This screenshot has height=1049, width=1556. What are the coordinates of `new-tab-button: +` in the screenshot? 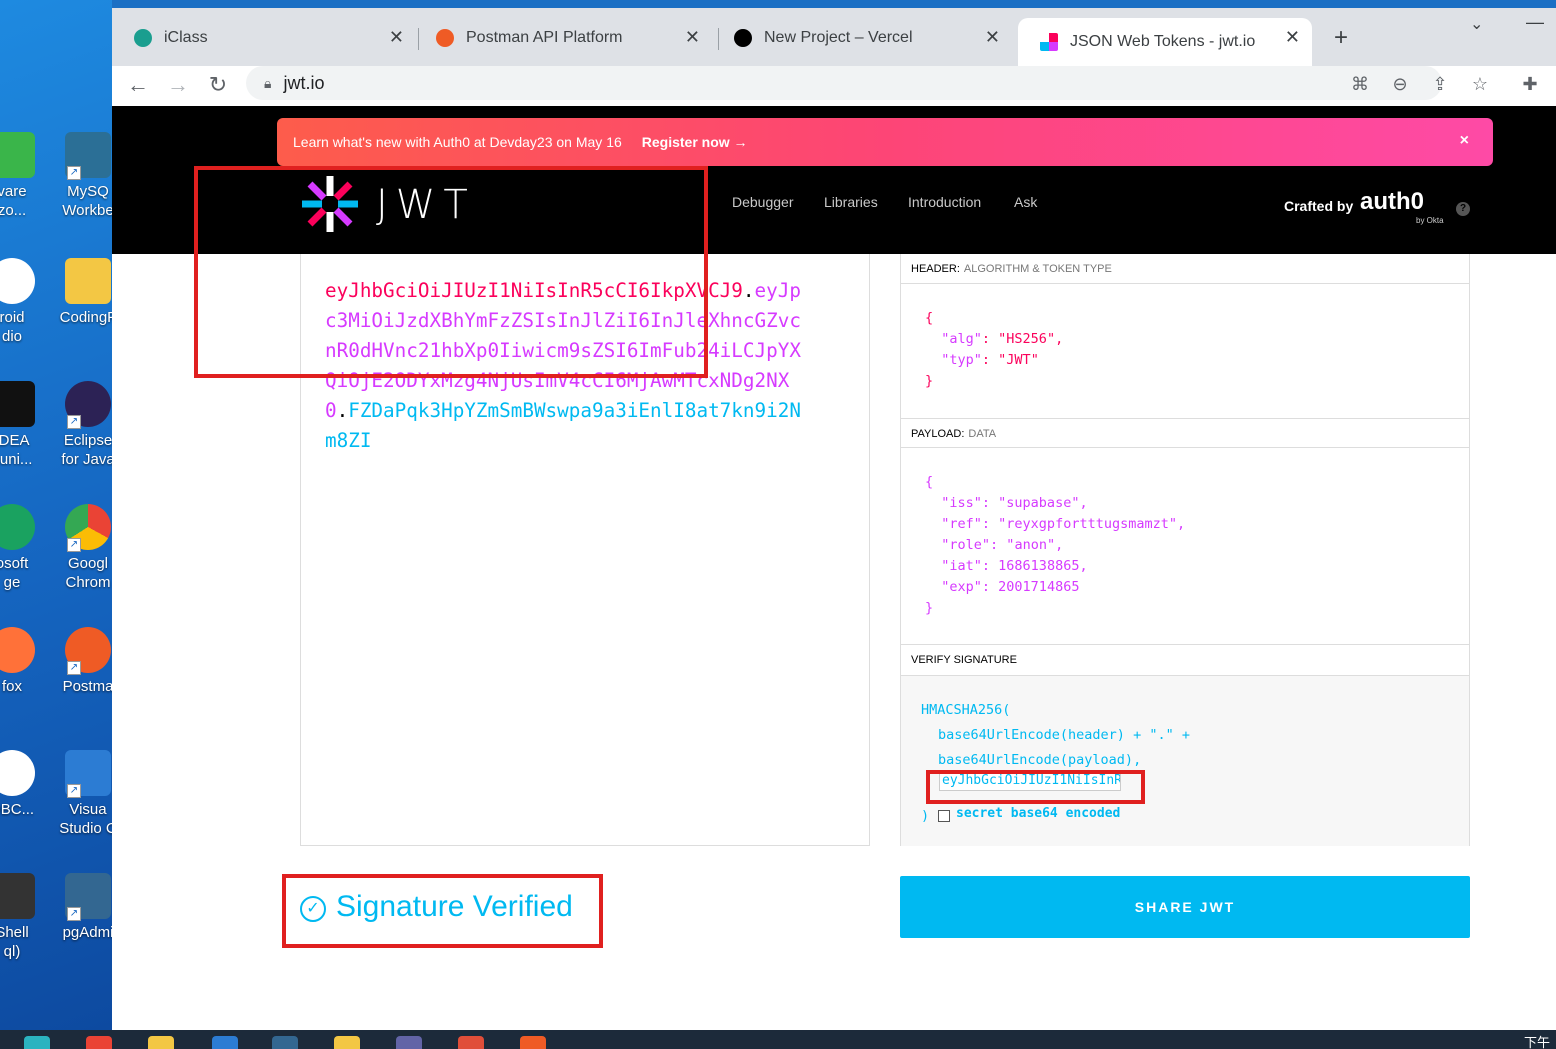 It's located at (1341, 38).